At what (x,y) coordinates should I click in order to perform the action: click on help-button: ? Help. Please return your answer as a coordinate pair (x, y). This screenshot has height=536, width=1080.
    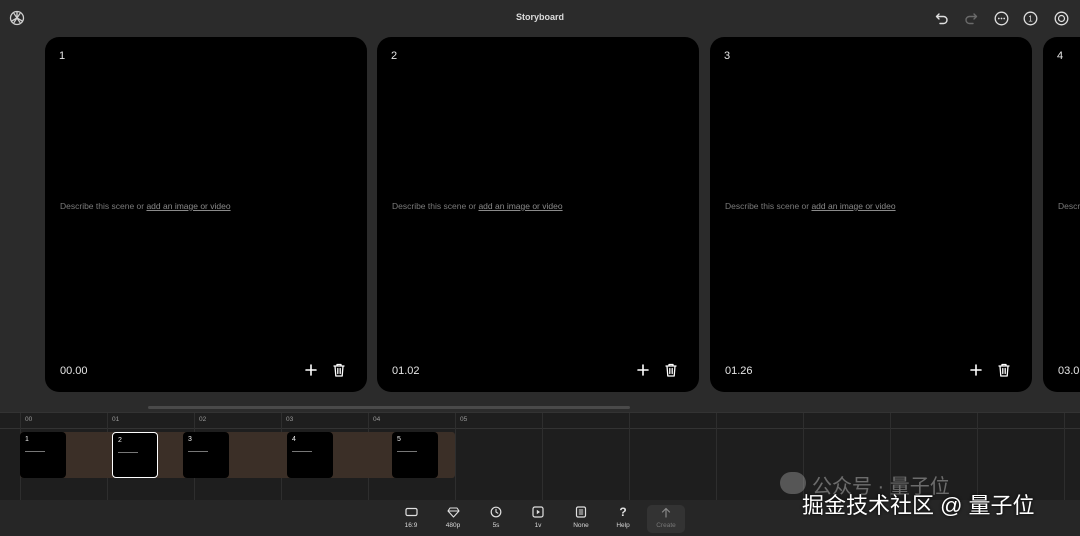
    Looking at the image, I should click on (623, 519).